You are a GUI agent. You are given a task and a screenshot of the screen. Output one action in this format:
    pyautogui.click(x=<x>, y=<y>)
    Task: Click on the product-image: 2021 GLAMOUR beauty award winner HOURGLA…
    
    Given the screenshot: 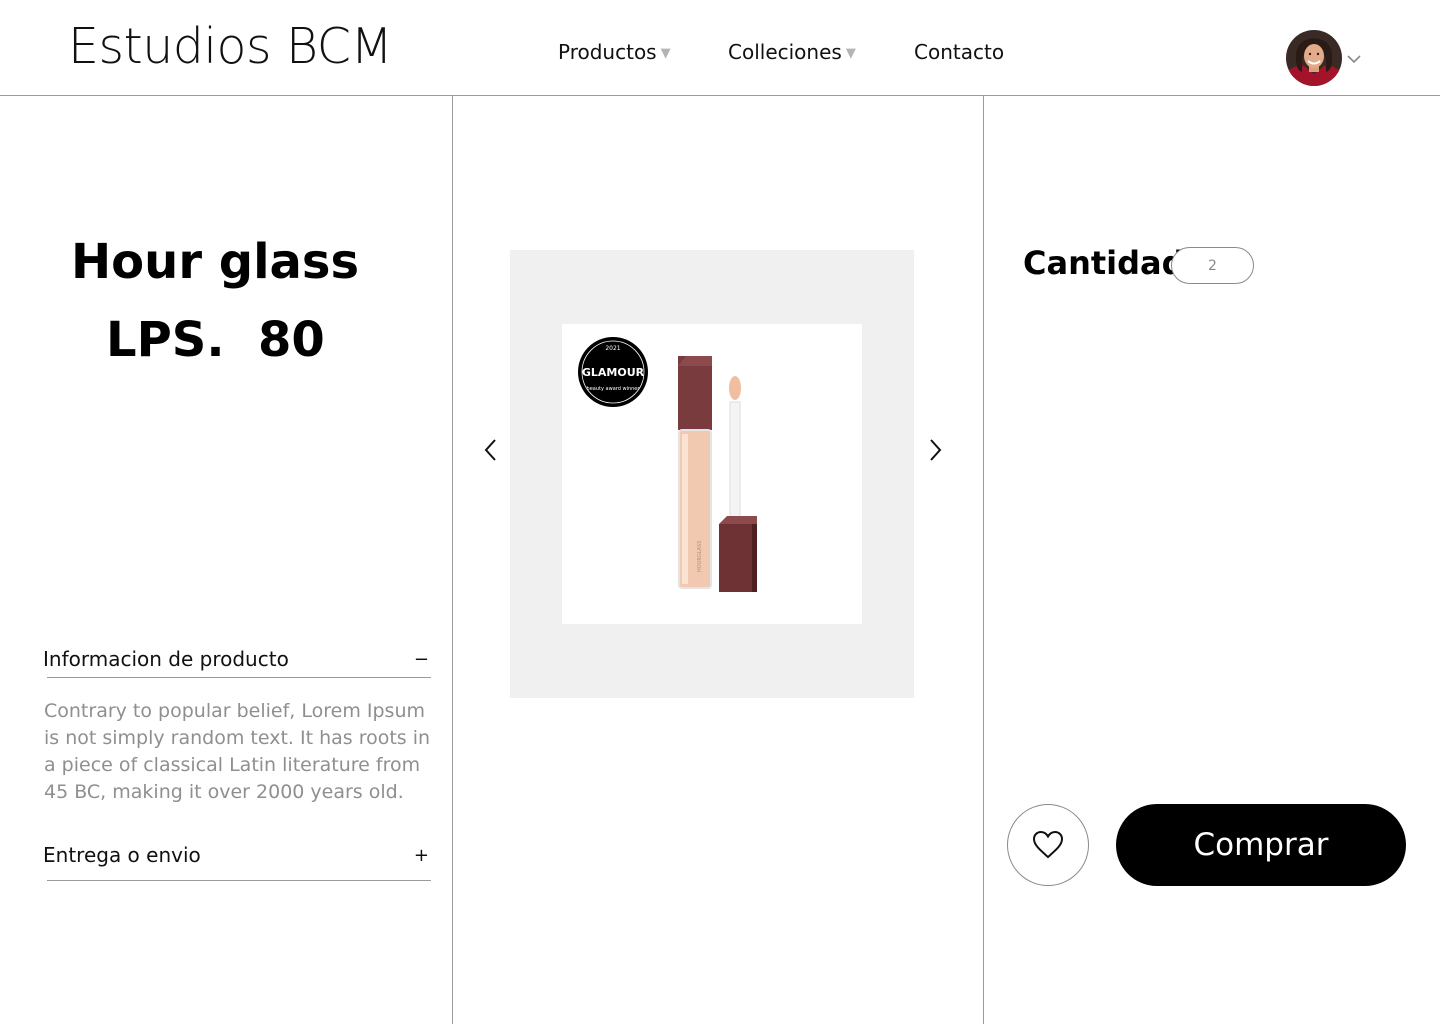 What is the action you would take?
    pyautogui.click(x=712, y=474)
    